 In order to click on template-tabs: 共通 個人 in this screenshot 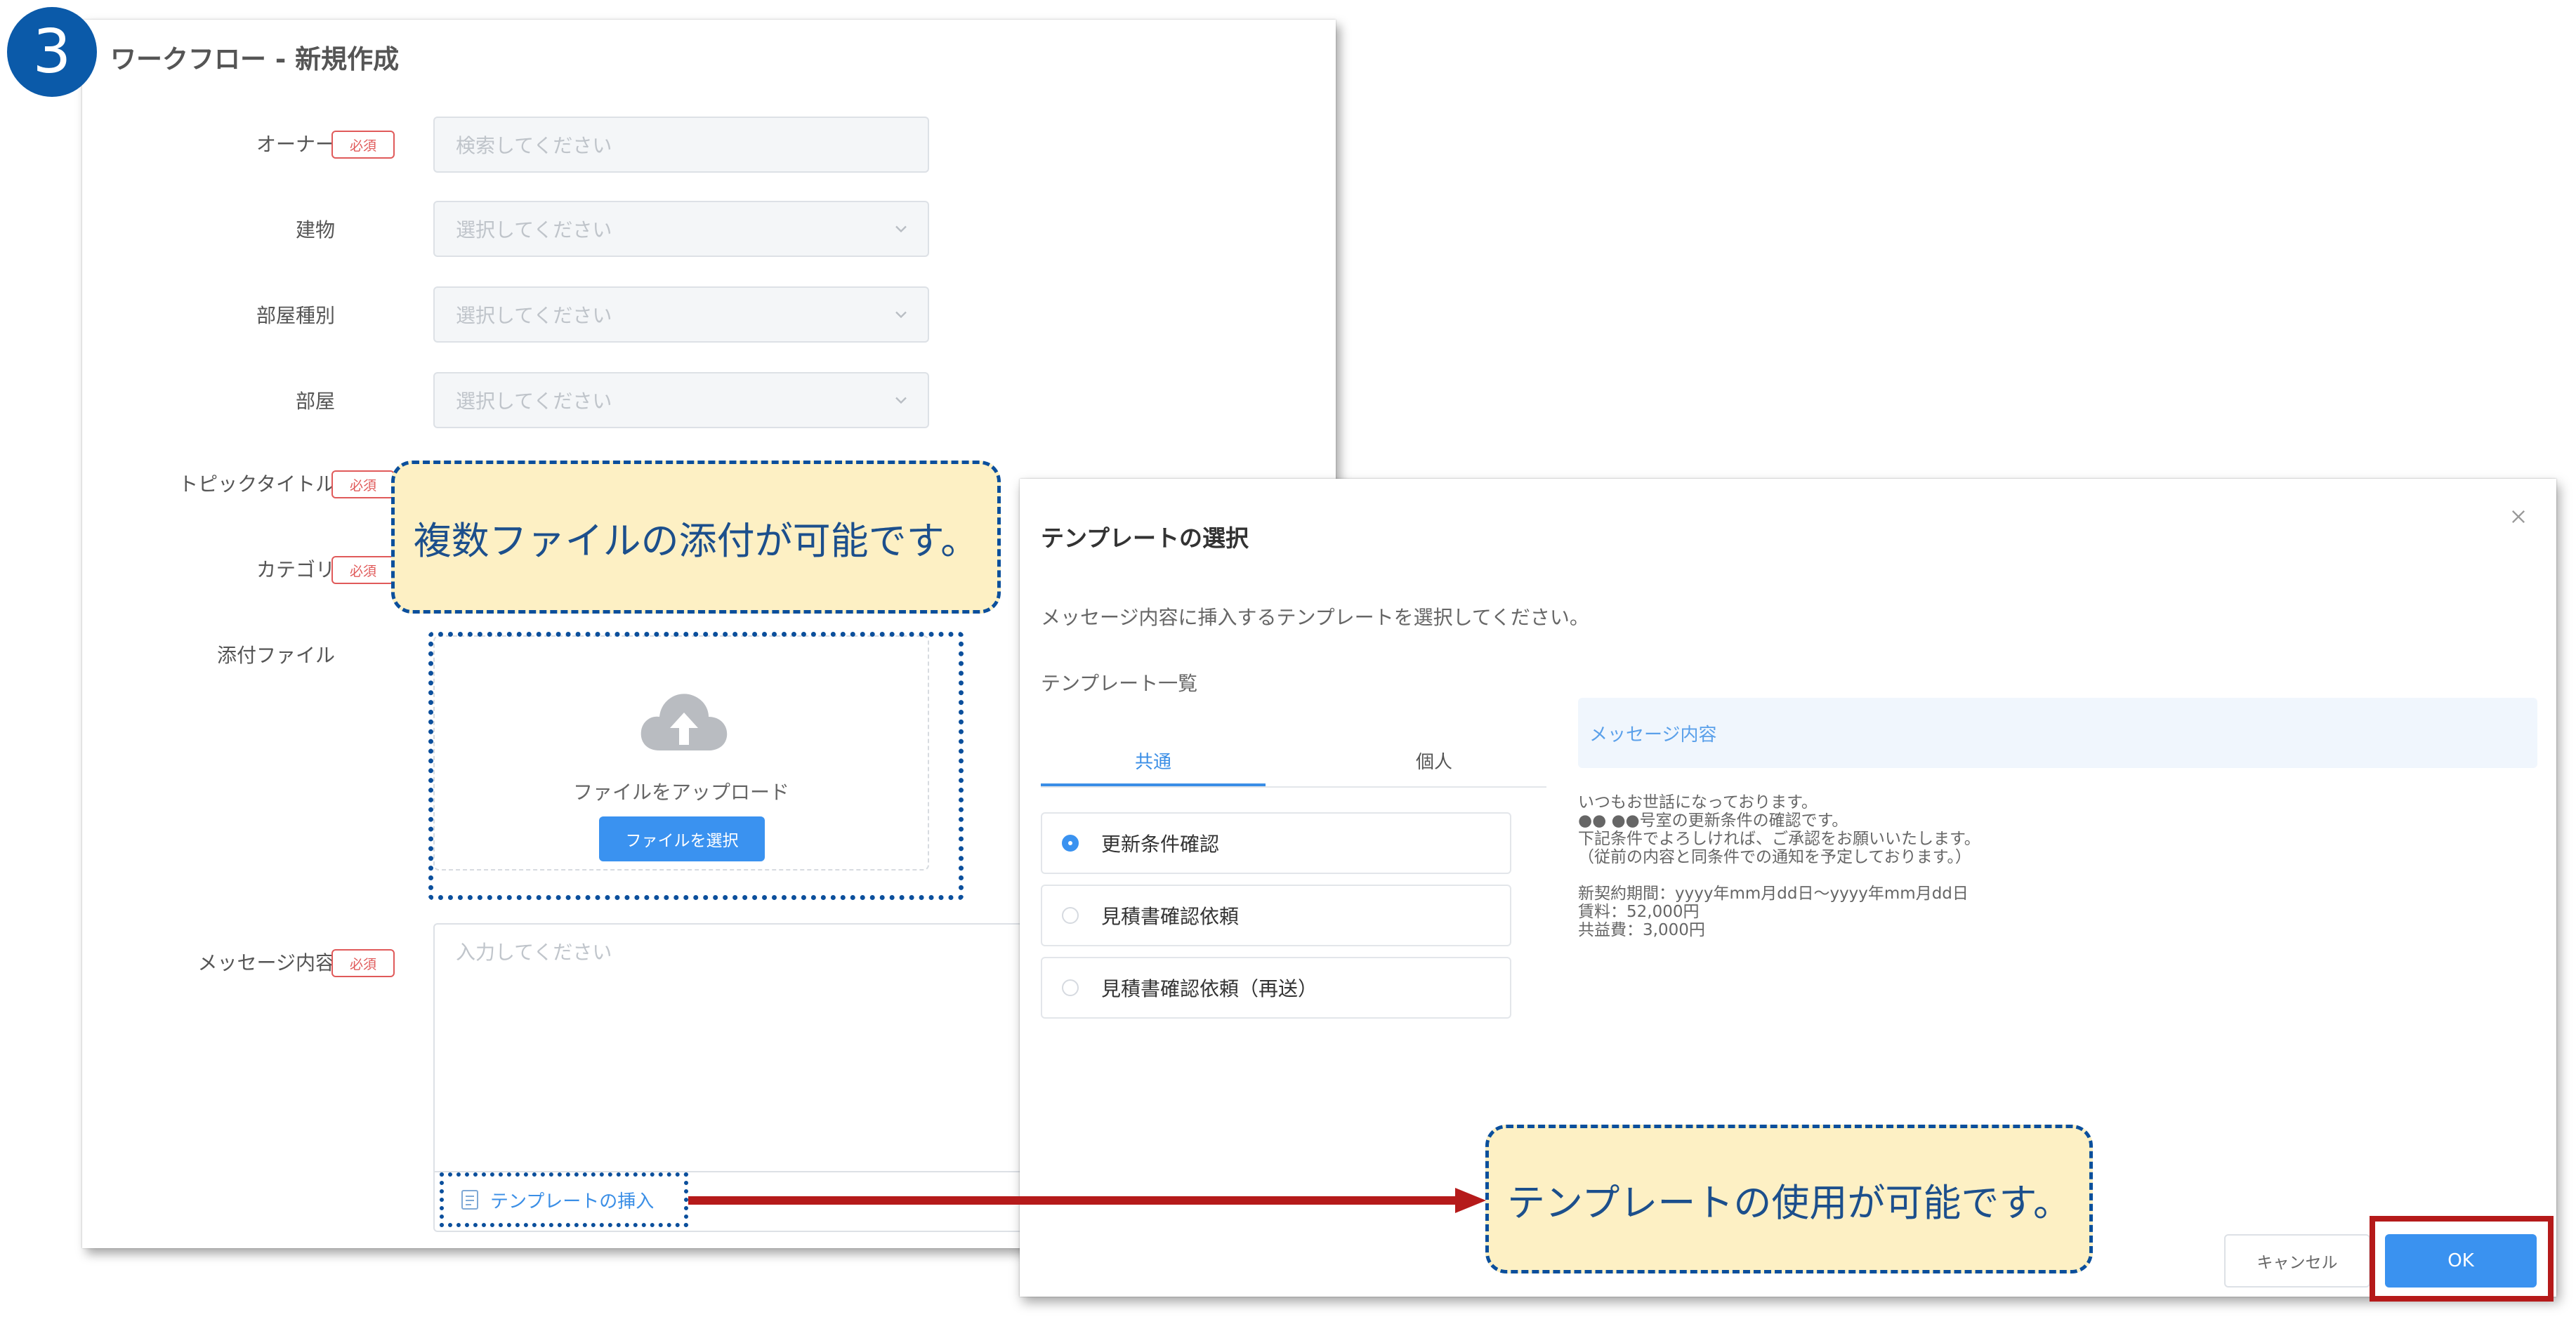, I will do `click(1293, 767)`.